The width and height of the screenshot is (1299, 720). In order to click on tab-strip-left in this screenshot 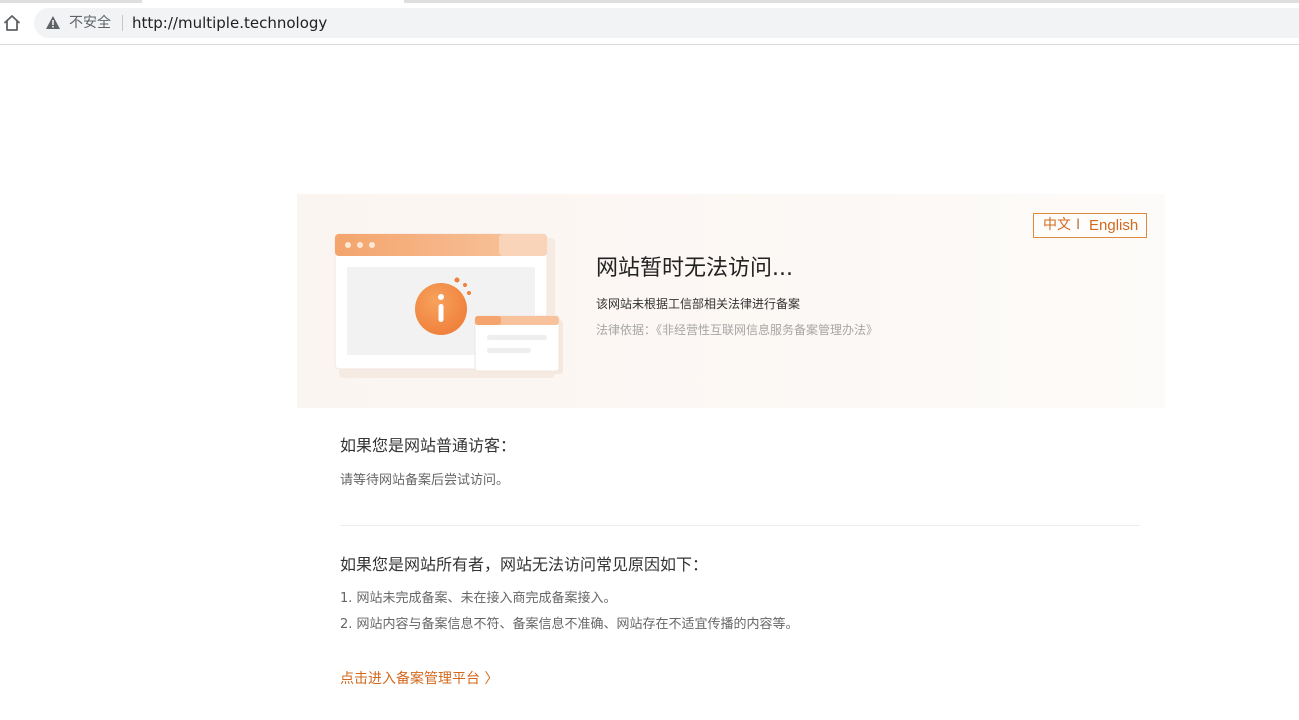, I will do `click(71, 1)`.